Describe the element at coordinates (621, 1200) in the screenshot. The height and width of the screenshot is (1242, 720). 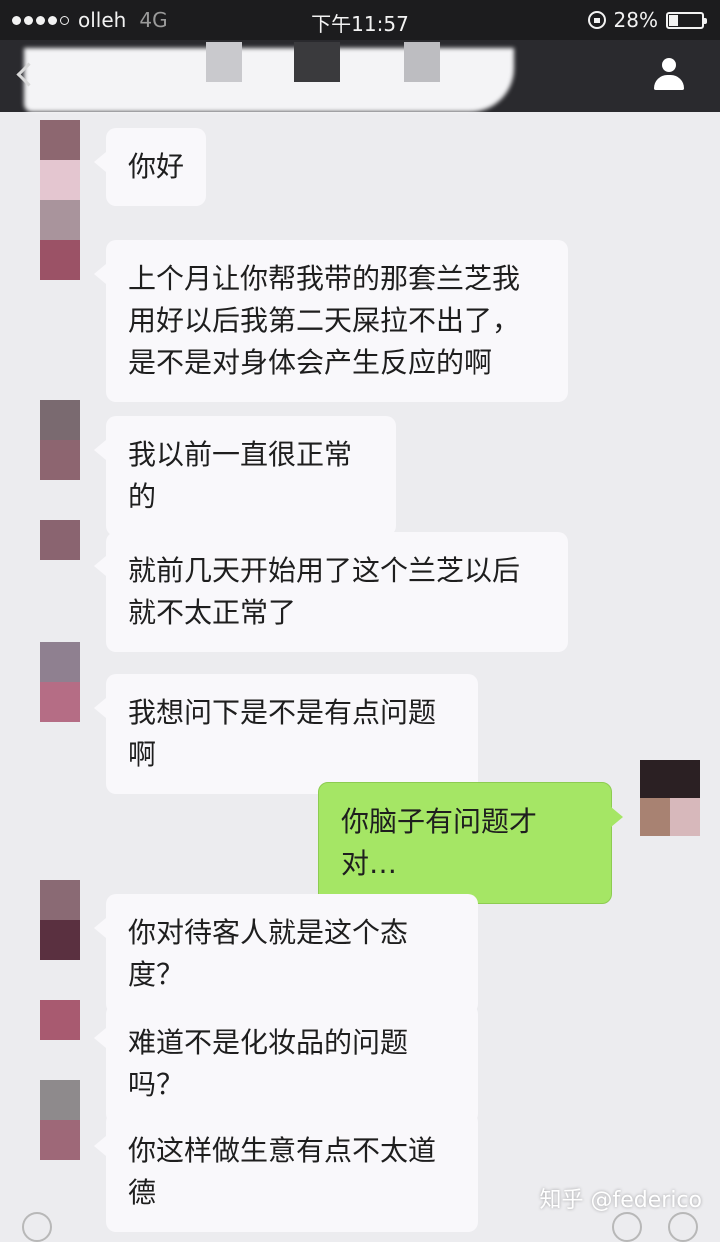
I see `watermark: 知乎 @federico` at that location.